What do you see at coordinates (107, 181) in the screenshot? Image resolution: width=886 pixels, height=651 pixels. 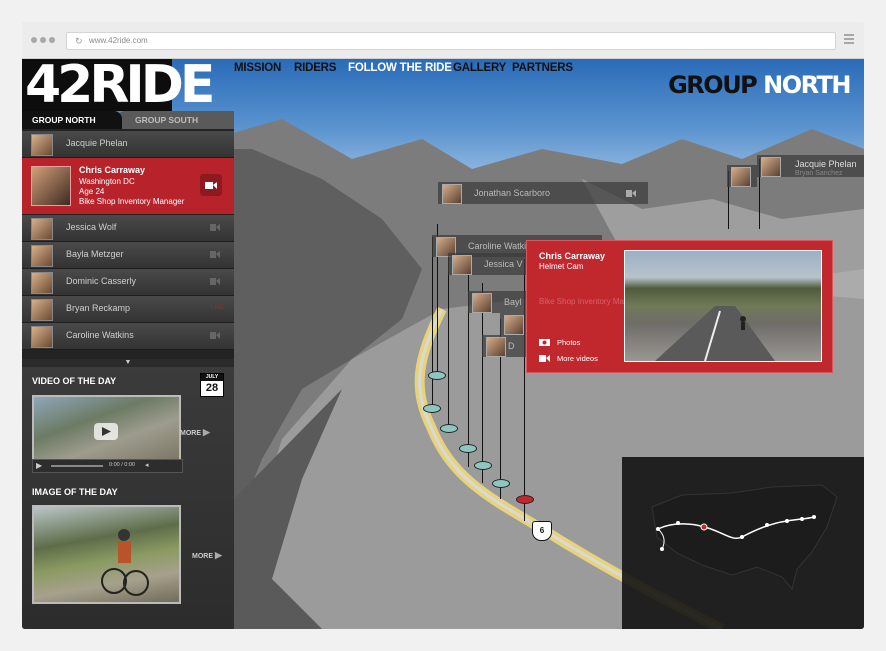 I see `selected-rider-location: Washington DC` at bounding box center [107, 181].